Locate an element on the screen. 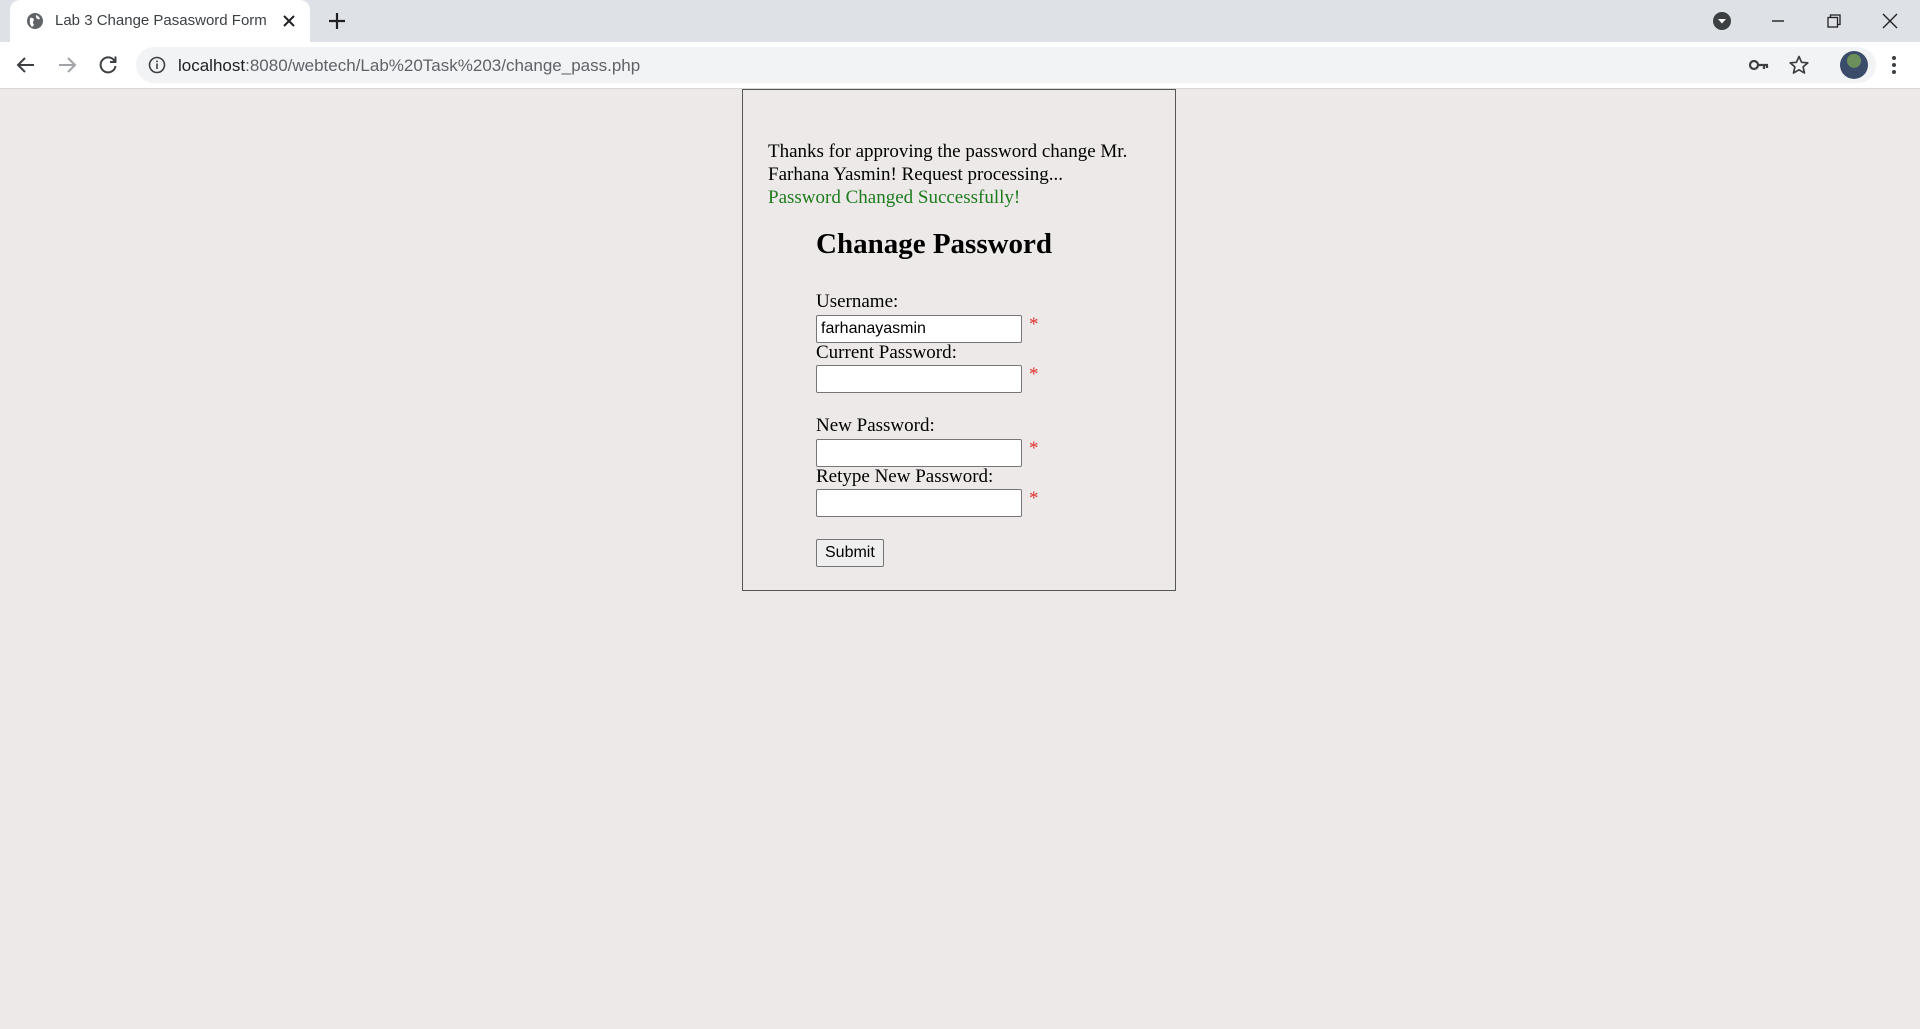 This screenshot has width=1920, height=1029. current-password-label: Current Password: is located at coordinates (886, 352).